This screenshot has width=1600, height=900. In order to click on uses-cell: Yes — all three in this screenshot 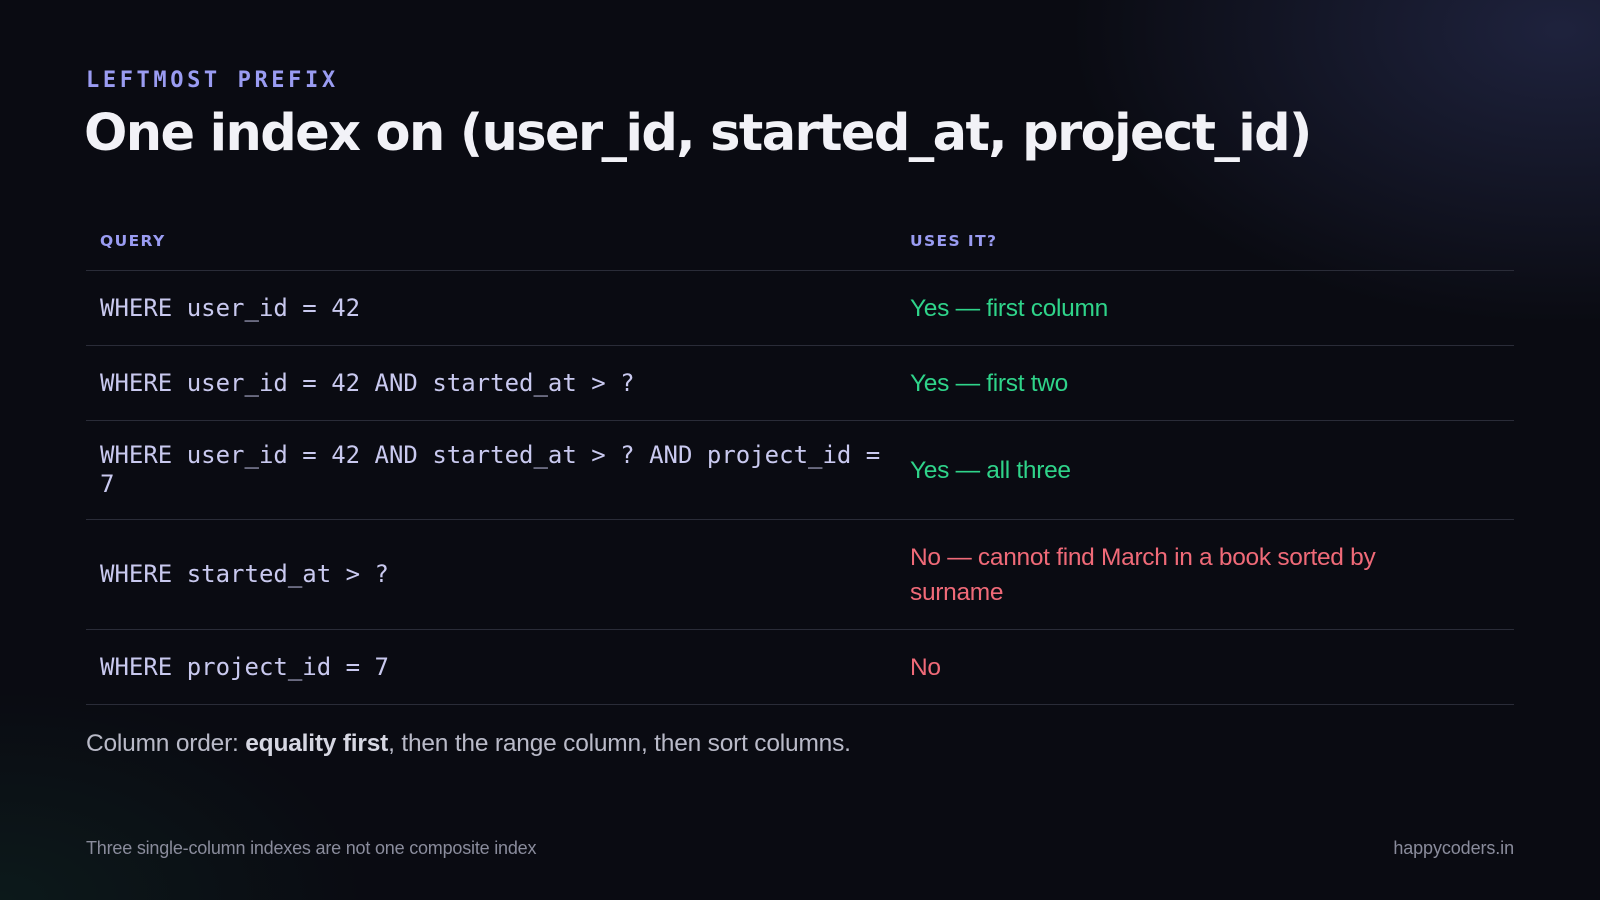, I will do `click(990, 470)`.